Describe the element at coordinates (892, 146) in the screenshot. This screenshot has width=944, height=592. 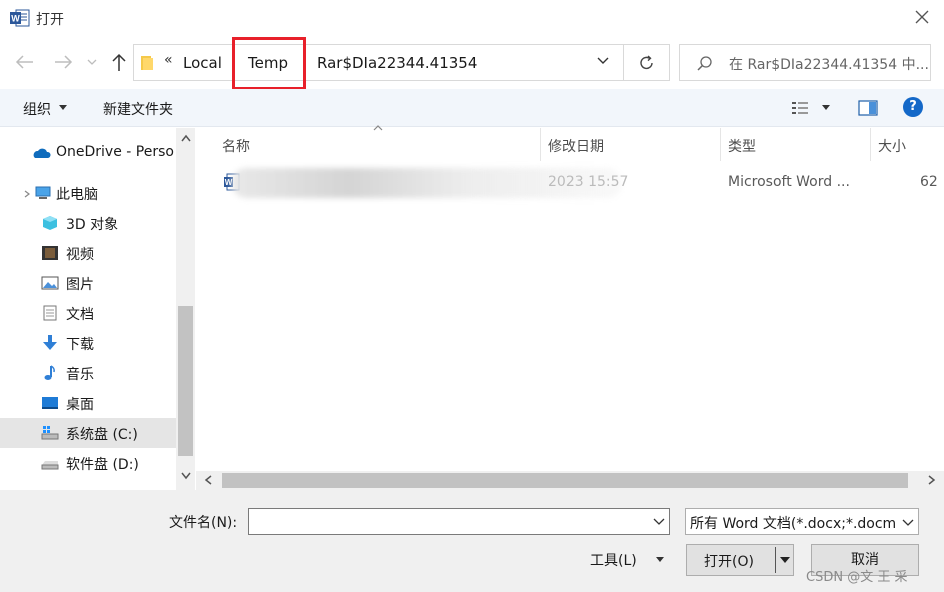
I see `column-header-size: 大小` at that location.